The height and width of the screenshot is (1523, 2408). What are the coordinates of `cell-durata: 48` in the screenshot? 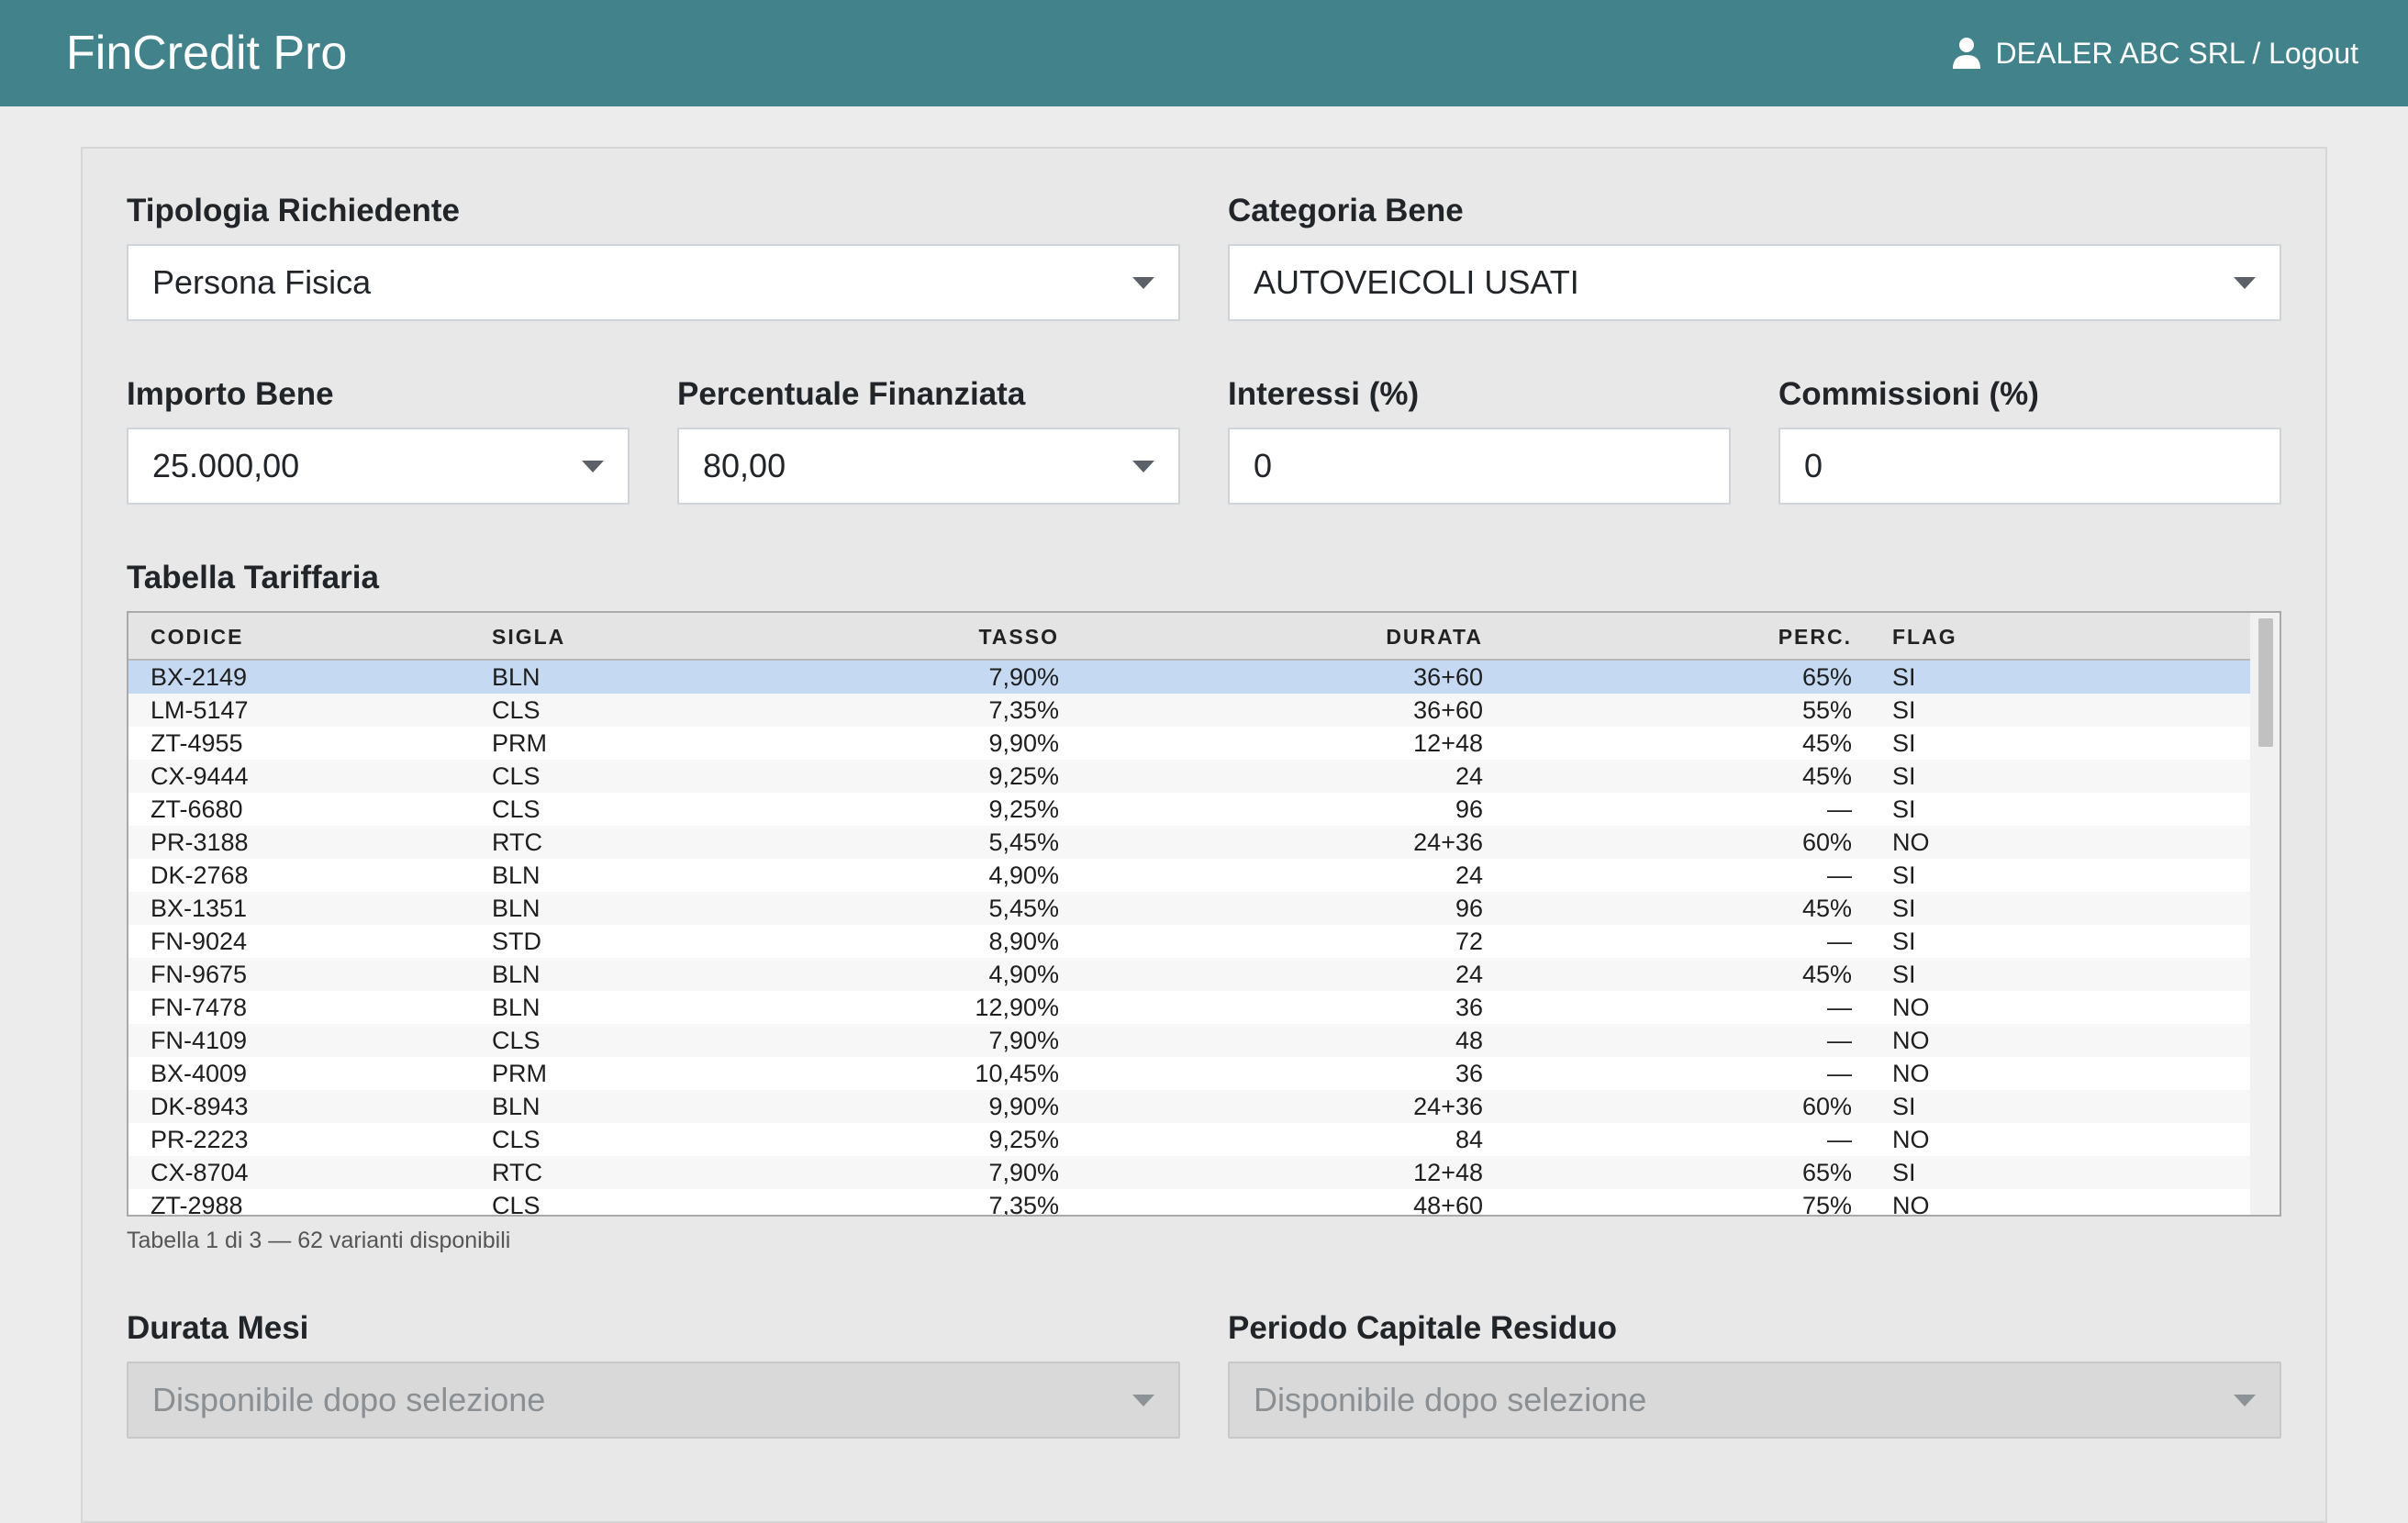 It's located at (1469, 1040).